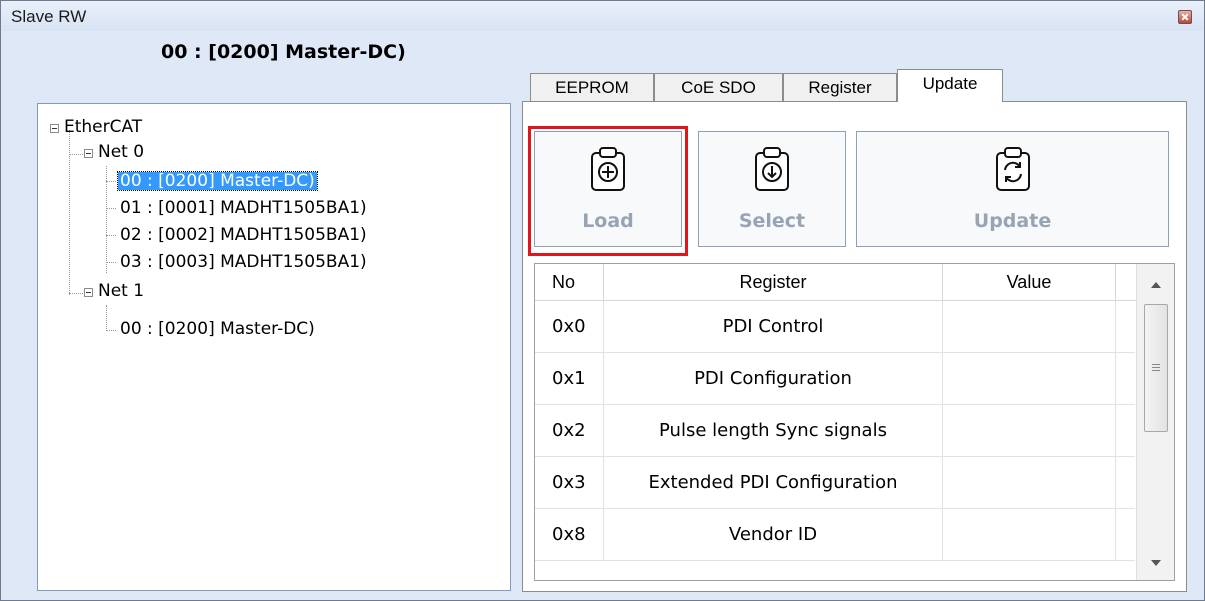  Describe the element at coordinates (773, 327) in the screenshot. I see `cell-register: PDI Control` at that location.